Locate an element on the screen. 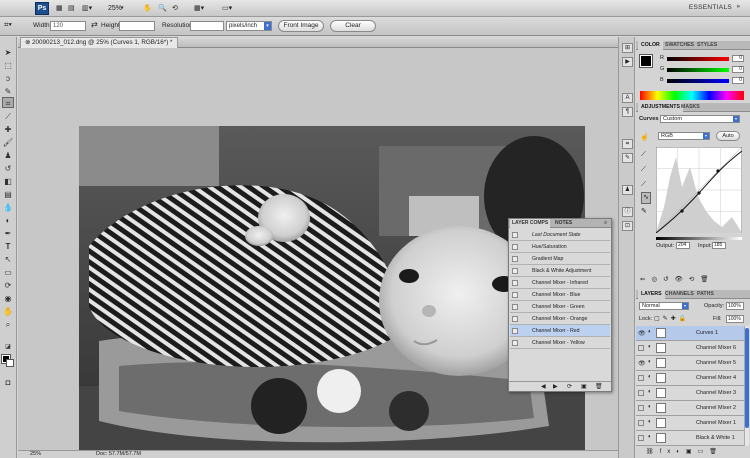 The image size is (750, 458). tab-layers: LAYERS is located at coordinates (651, 294).